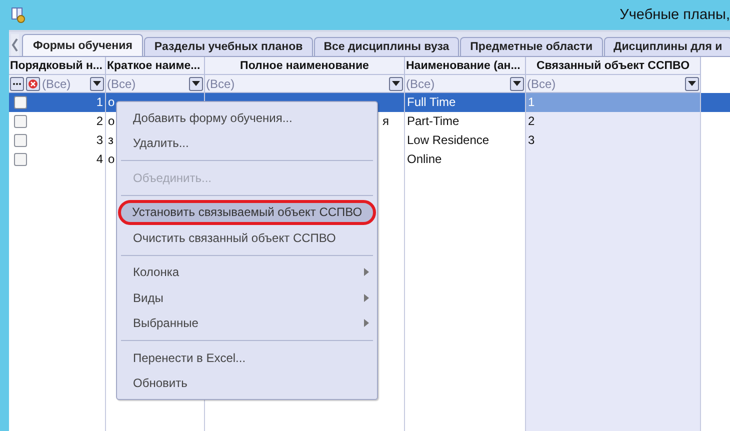 The width and height of the screenshot is (730, 431). Describe the element at coordinates (111, 140) in the screenshot. I see `table-cell: з` at that location.